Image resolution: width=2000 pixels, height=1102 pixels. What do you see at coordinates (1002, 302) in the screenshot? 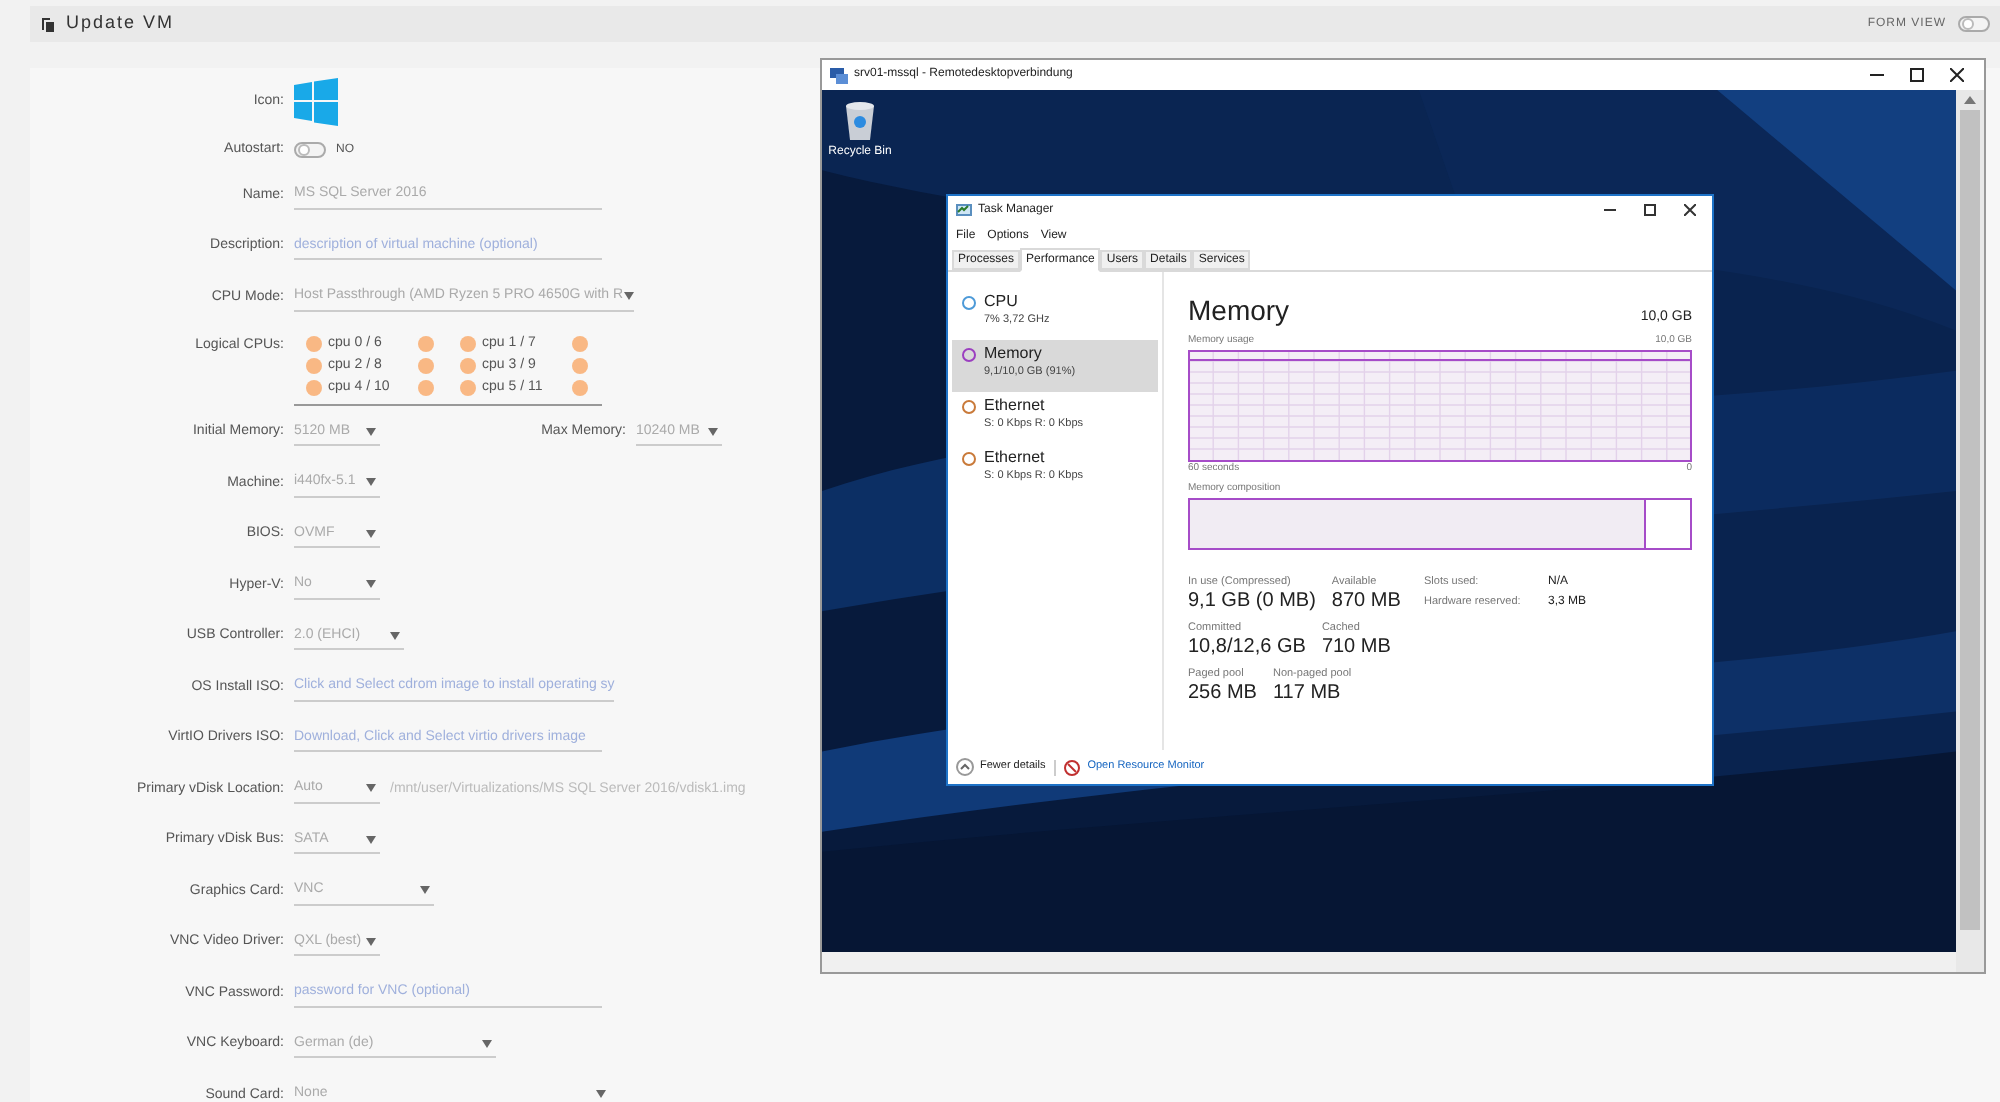
I see `resource-name: CPU` at bounding box center [1002, 302].